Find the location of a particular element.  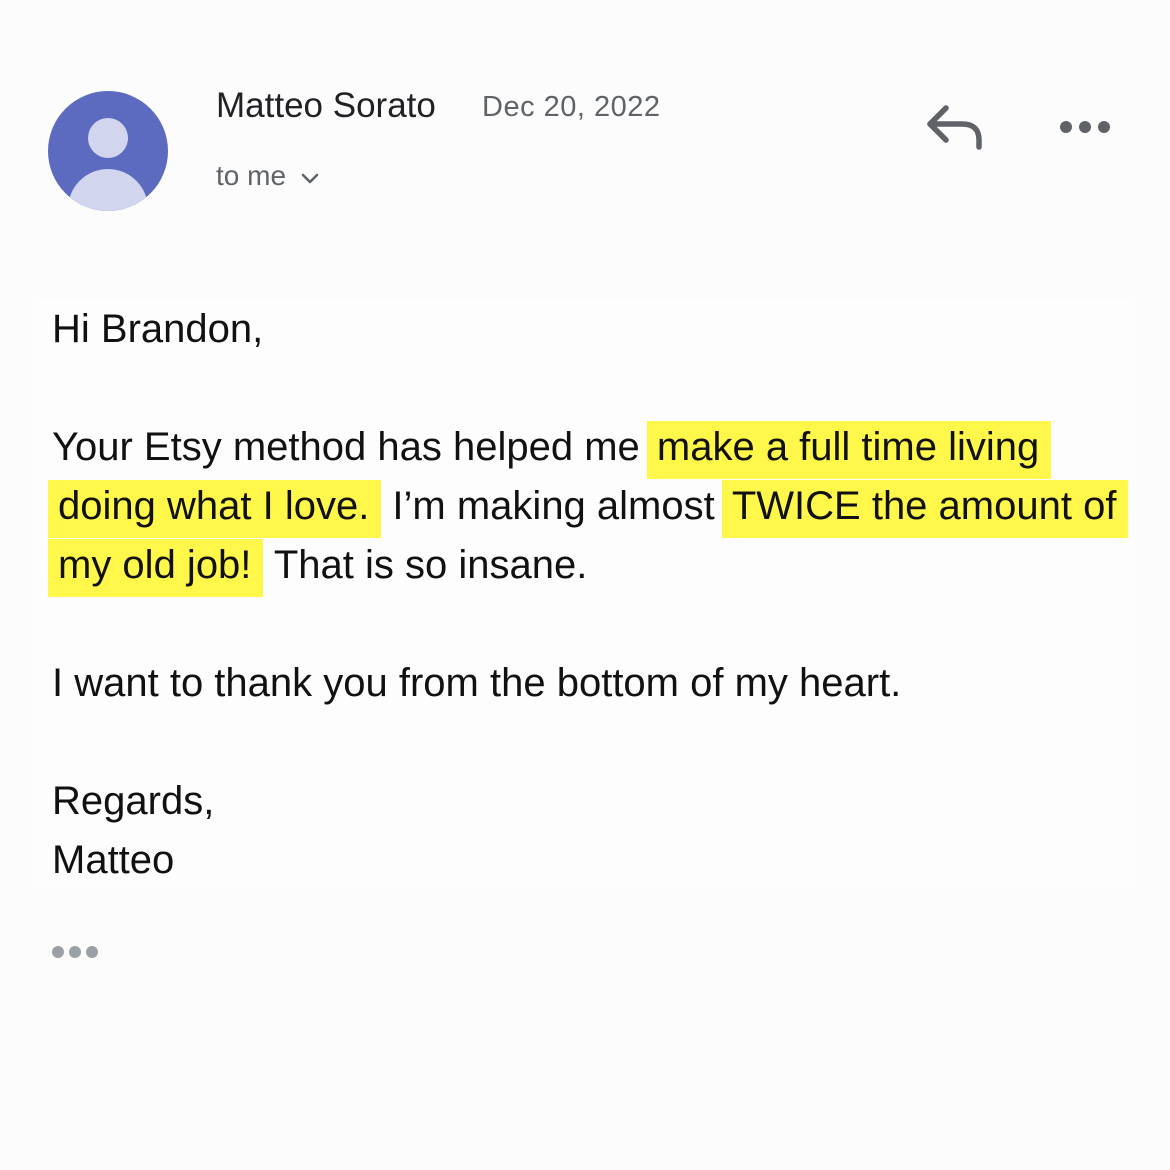

avatar-body-shape is located at coordinates (108, 190).